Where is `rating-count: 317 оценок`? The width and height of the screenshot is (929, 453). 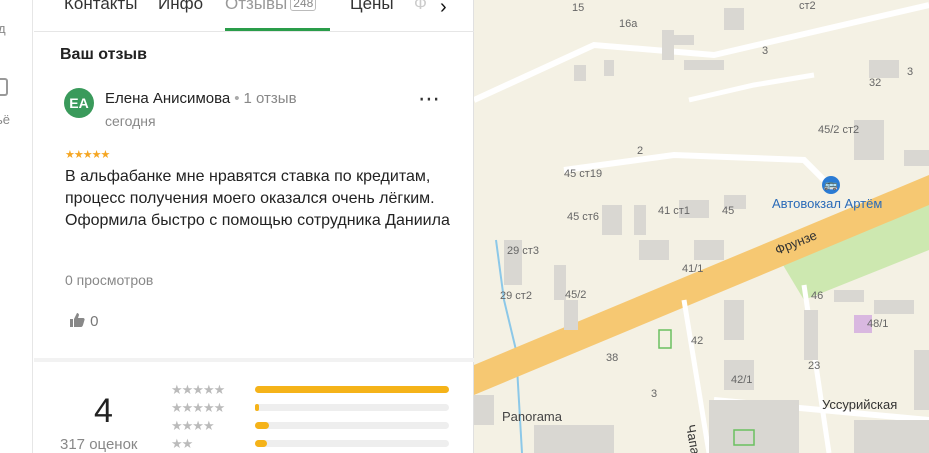
rating-count: 317 оценок is located at coordinates (99, 444).